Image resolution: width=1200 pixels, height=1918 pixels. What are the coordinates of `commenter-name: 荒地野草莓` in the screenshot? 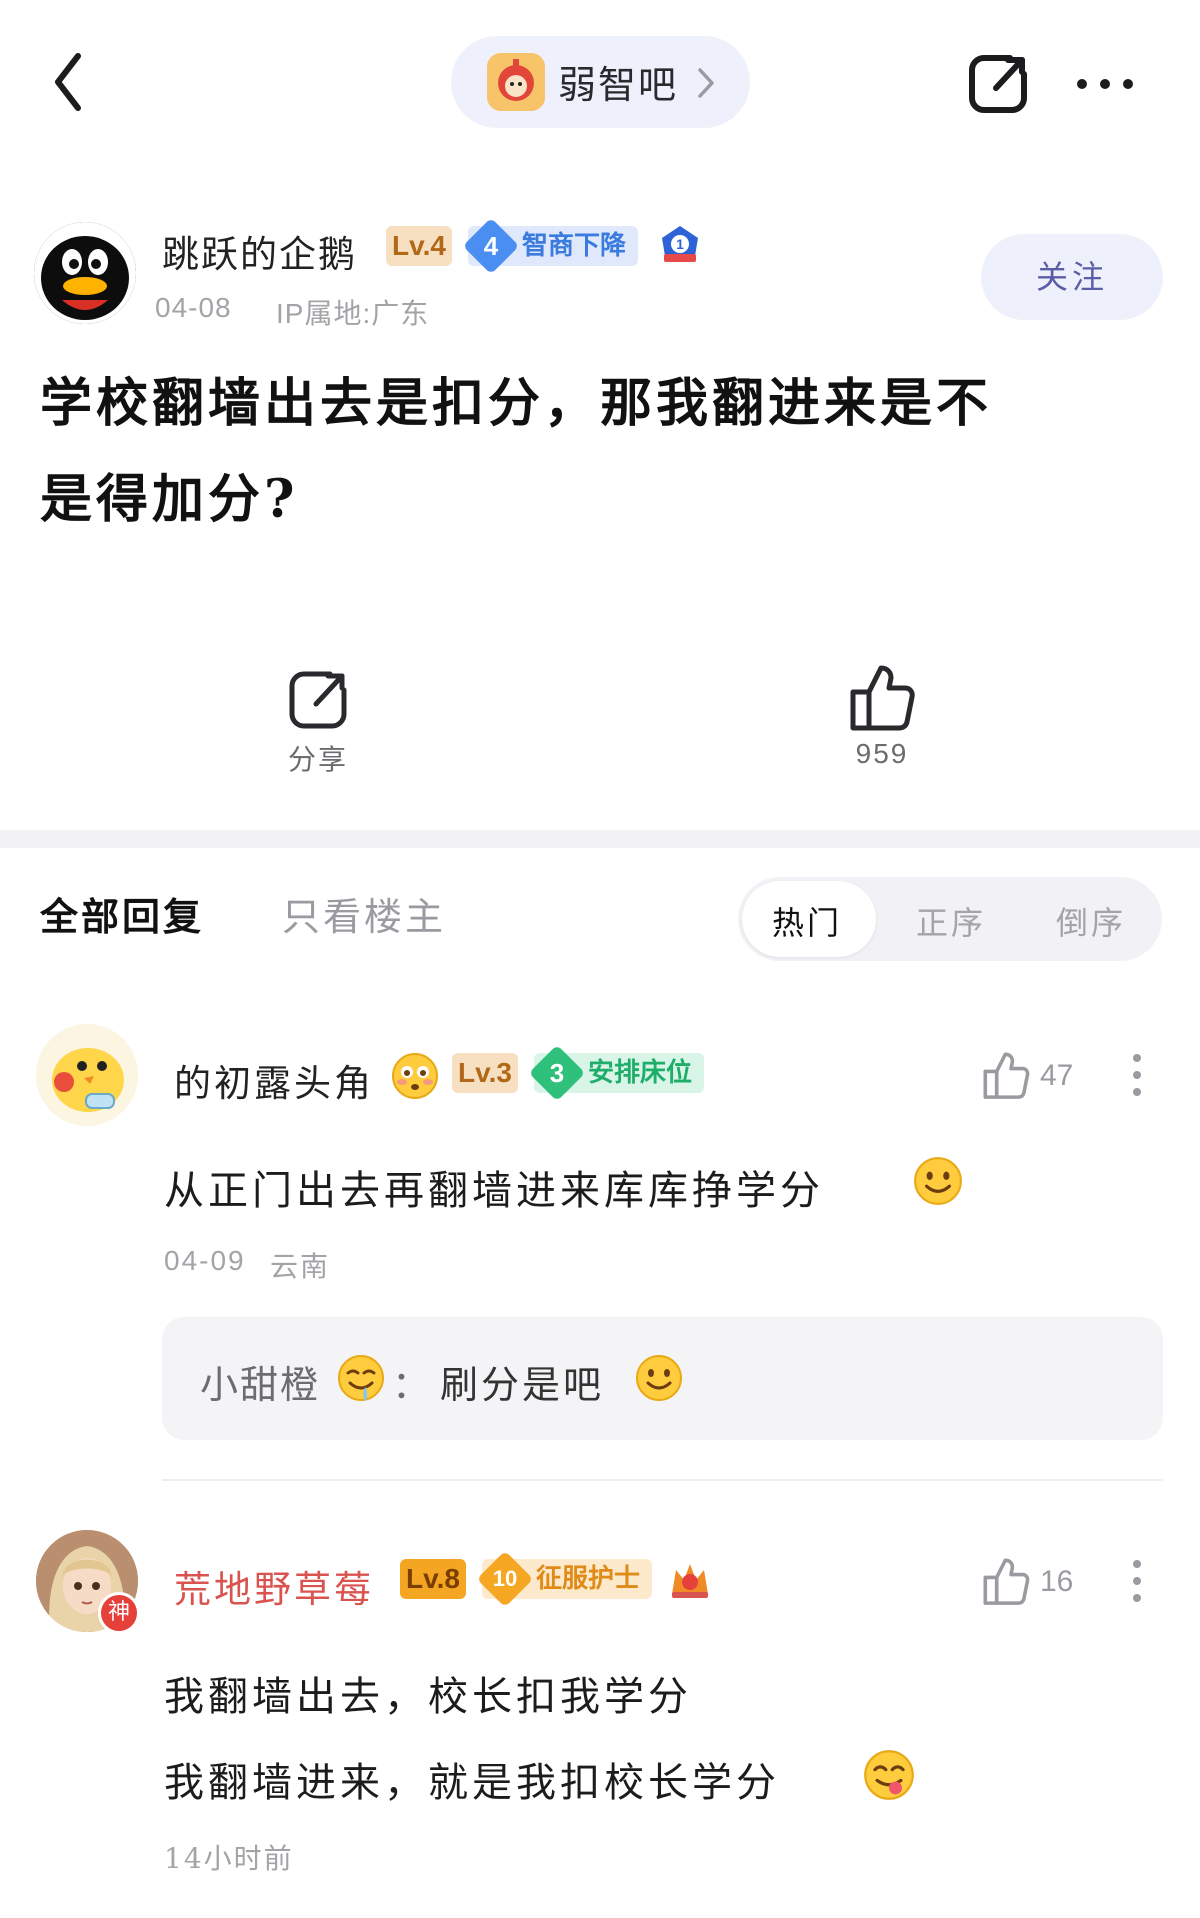 It's located at (274, 1586).